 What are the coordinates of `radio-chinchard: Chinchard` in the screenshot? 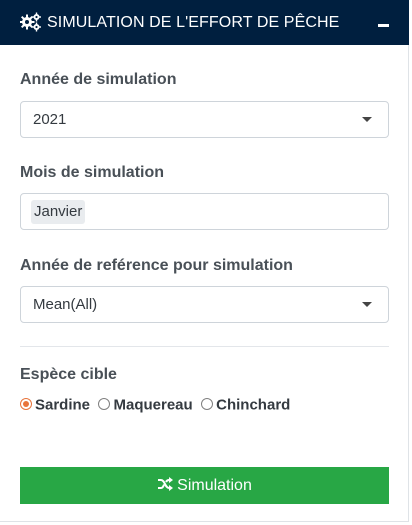 It's located at (245, 405).